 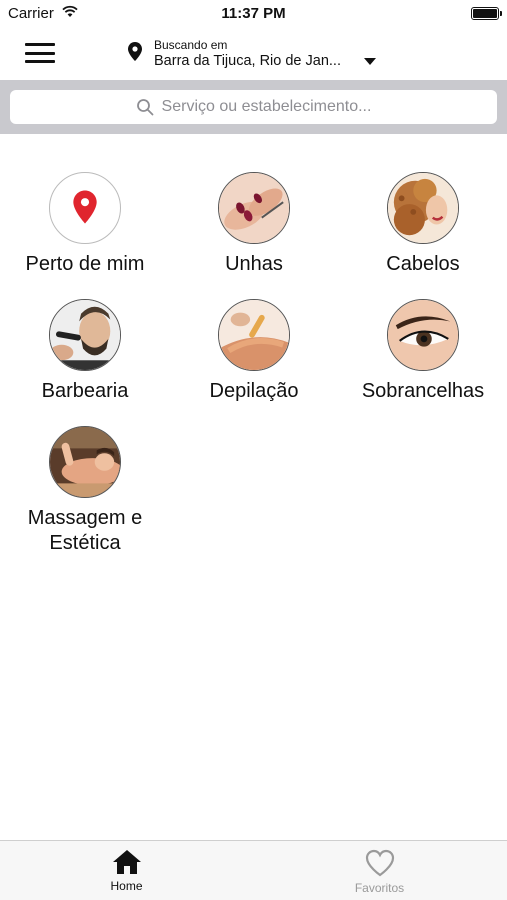 I want to click on tab-home: Home, so click(x=126, y=870).